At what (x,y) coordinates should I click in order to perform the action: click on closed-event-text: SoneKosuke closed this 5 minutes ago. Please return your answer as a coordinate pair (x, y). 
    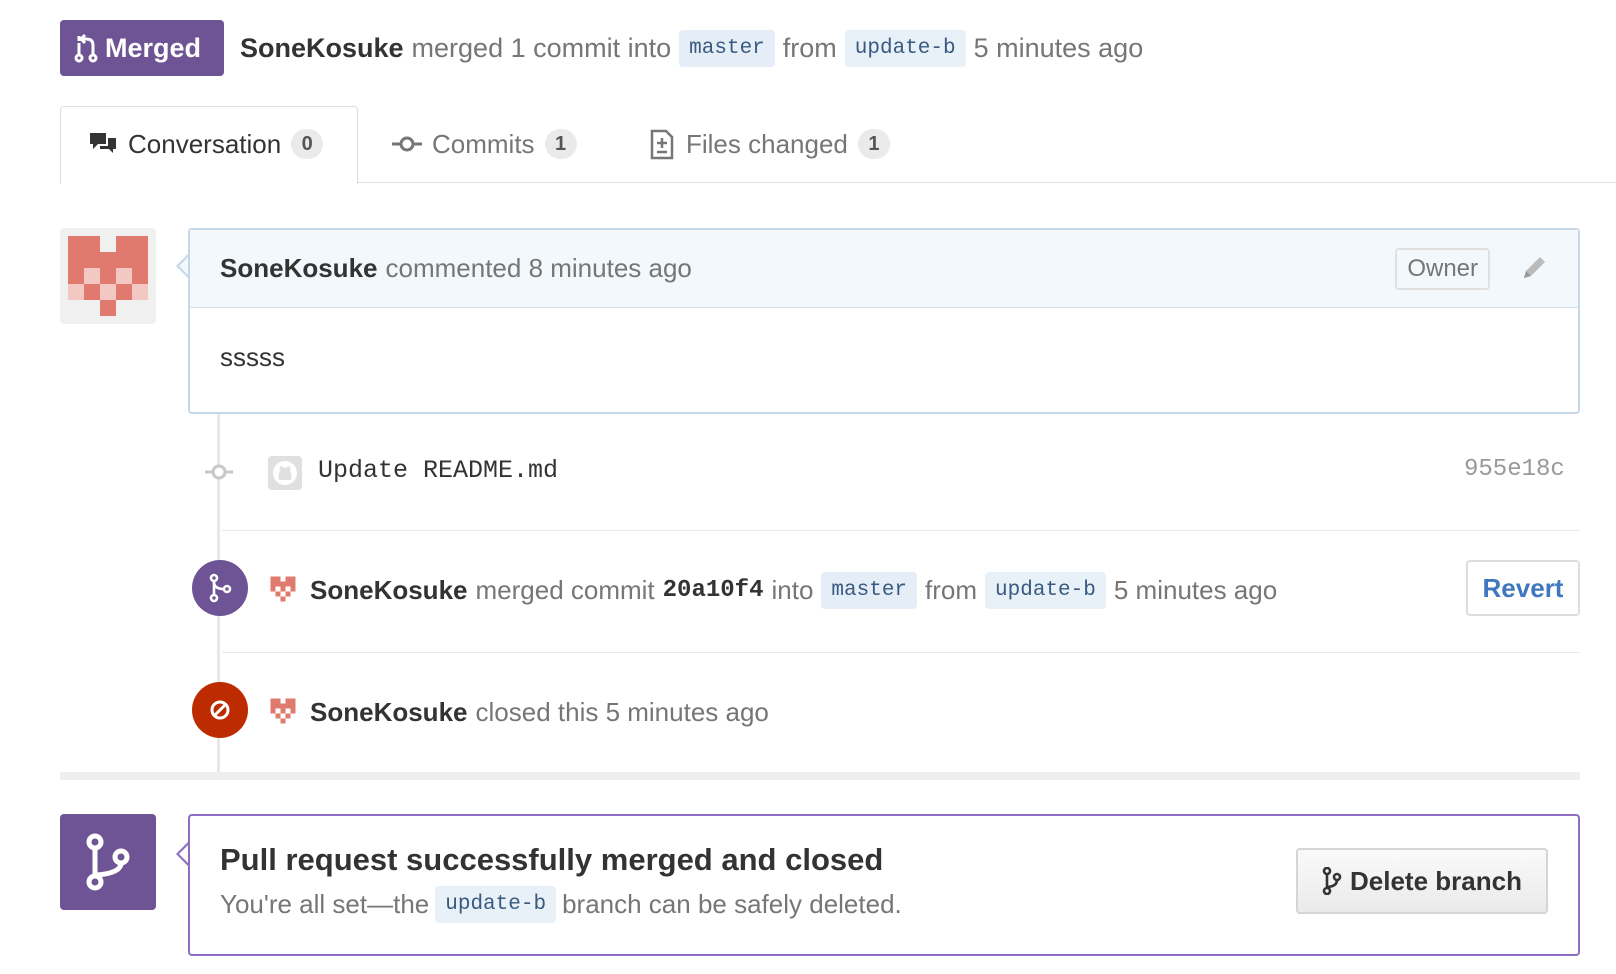
    Looking at the image, I should click on (539, 712).